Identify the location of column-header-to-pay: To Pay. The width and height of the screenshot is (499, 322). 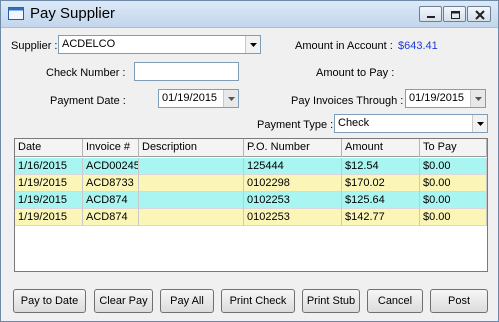
(453, 148).